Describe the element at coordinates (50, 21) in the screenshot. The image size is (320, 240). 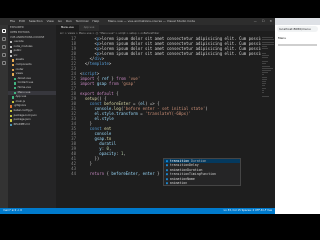
I see `menu-item-view: View` at that location.